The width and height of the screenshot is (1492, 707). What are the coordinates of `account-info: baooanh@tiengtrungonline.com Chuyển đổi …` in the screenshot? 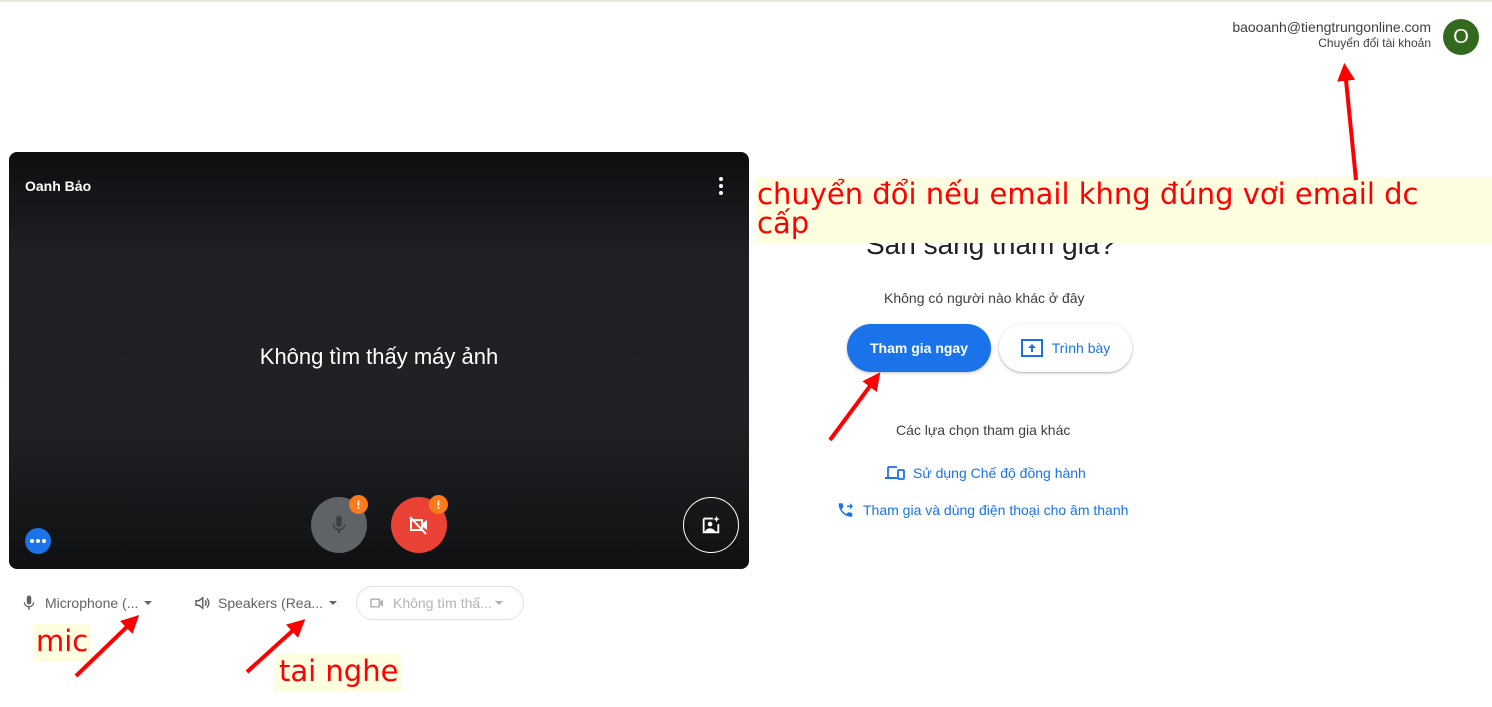 It's located at (1331, 35).